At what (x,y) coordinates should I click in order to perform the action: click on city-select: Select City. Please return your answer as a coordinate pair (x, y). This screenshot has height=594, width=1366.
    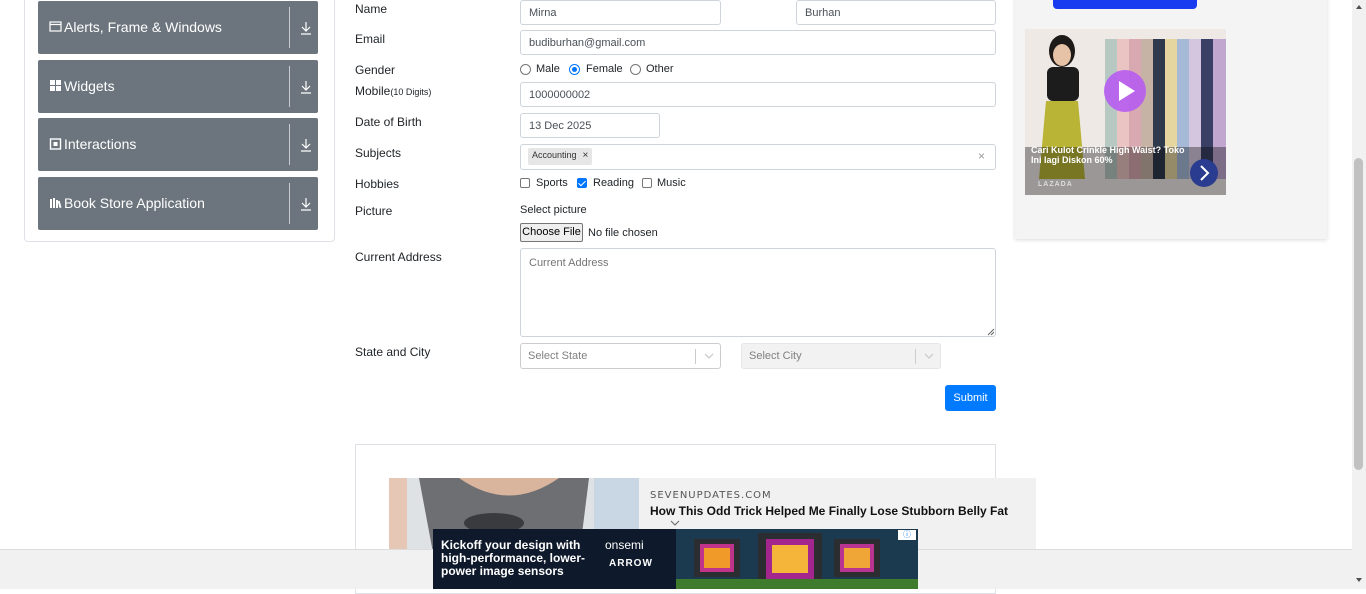
    Looking at the image, I should click on (841, 356).